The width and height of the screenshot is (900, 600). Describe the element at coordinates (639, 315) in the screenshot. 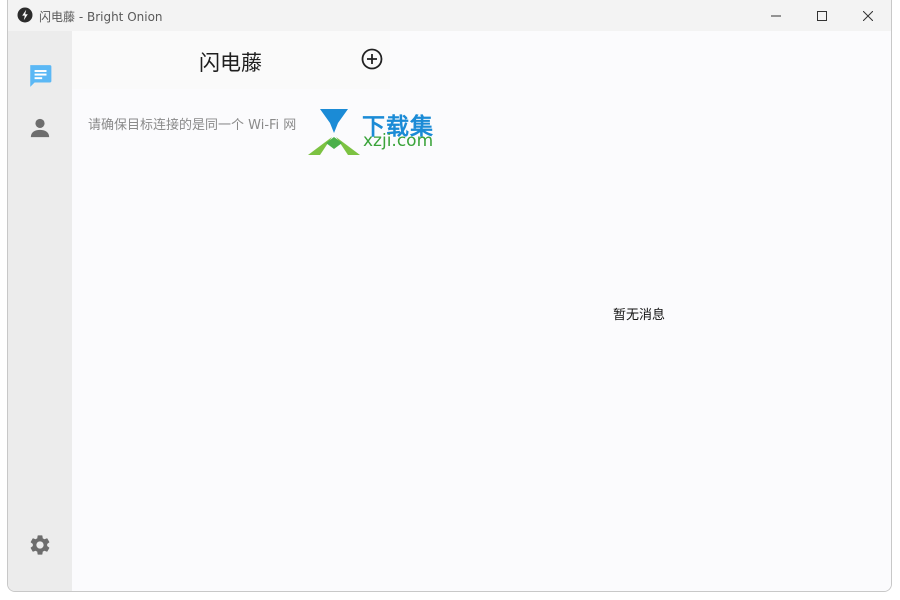

I see `empty-message: 暂无消息` at that location.